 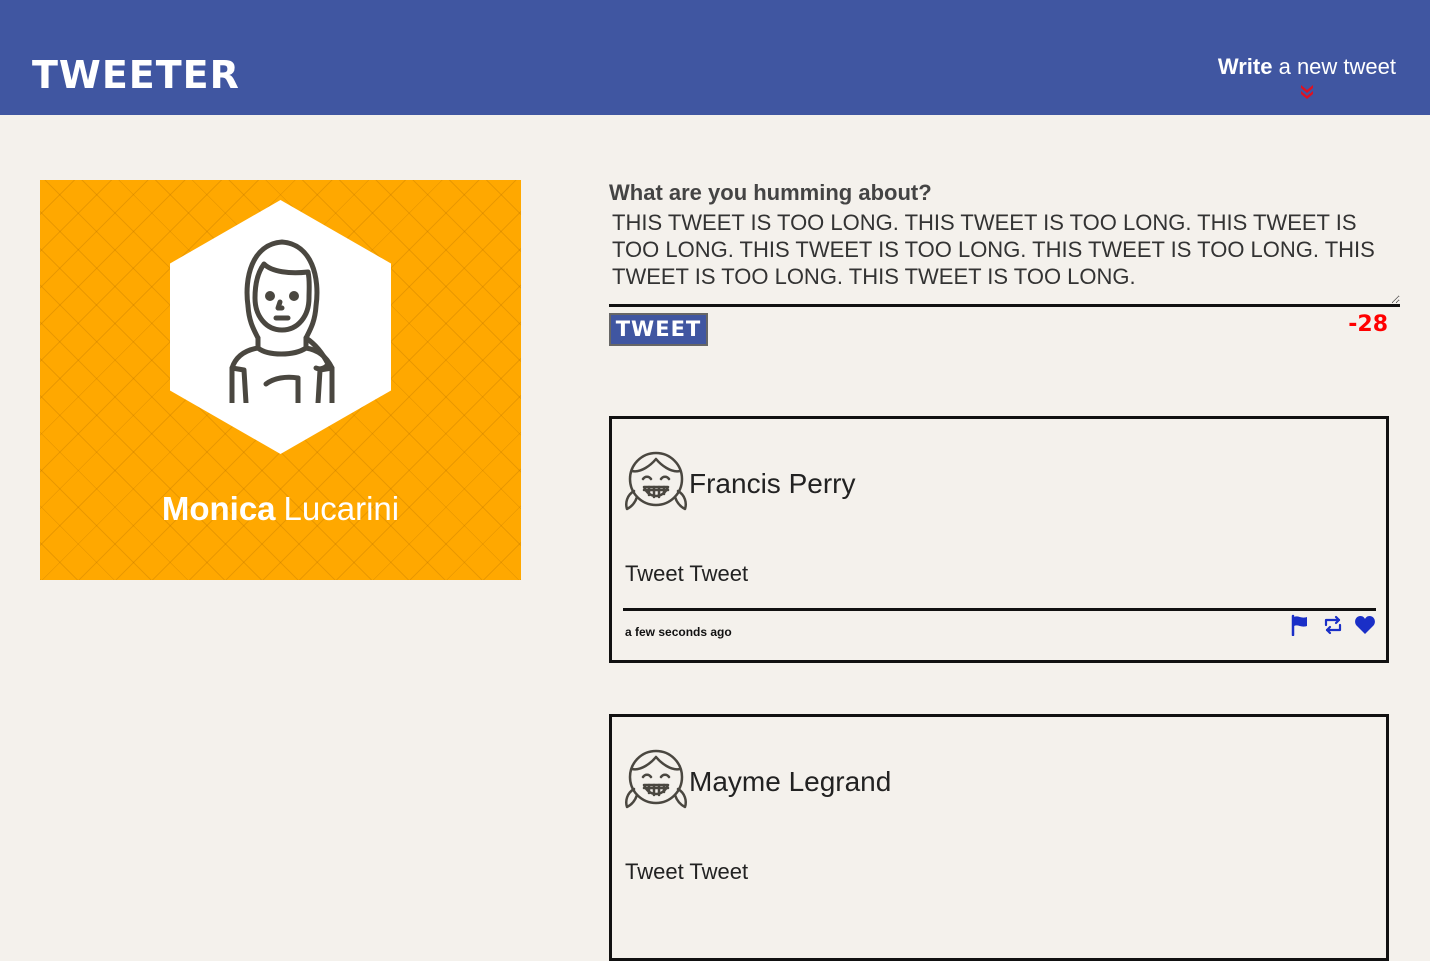 What do you see at coordinates (999, 837) in the screenshot?
I see `tweet-card: Mayme Legrand Tweet Tweet` at bounding box center [999, 837].